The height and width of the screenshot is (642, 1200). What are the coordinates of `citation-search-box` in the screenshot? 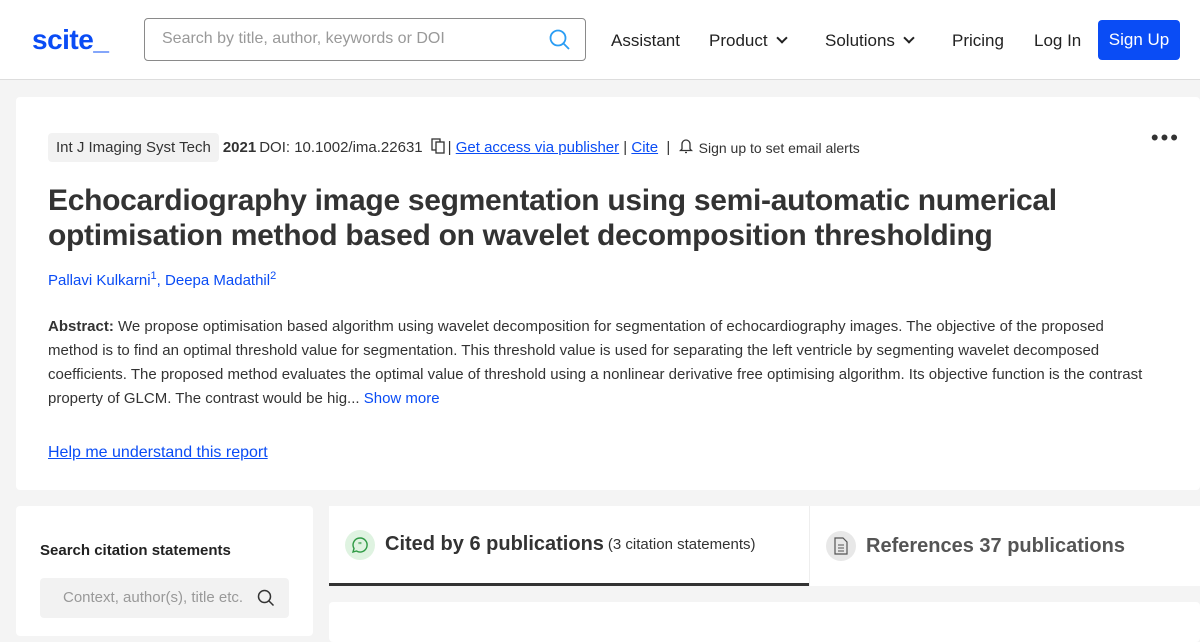 It's located at (164, 598).